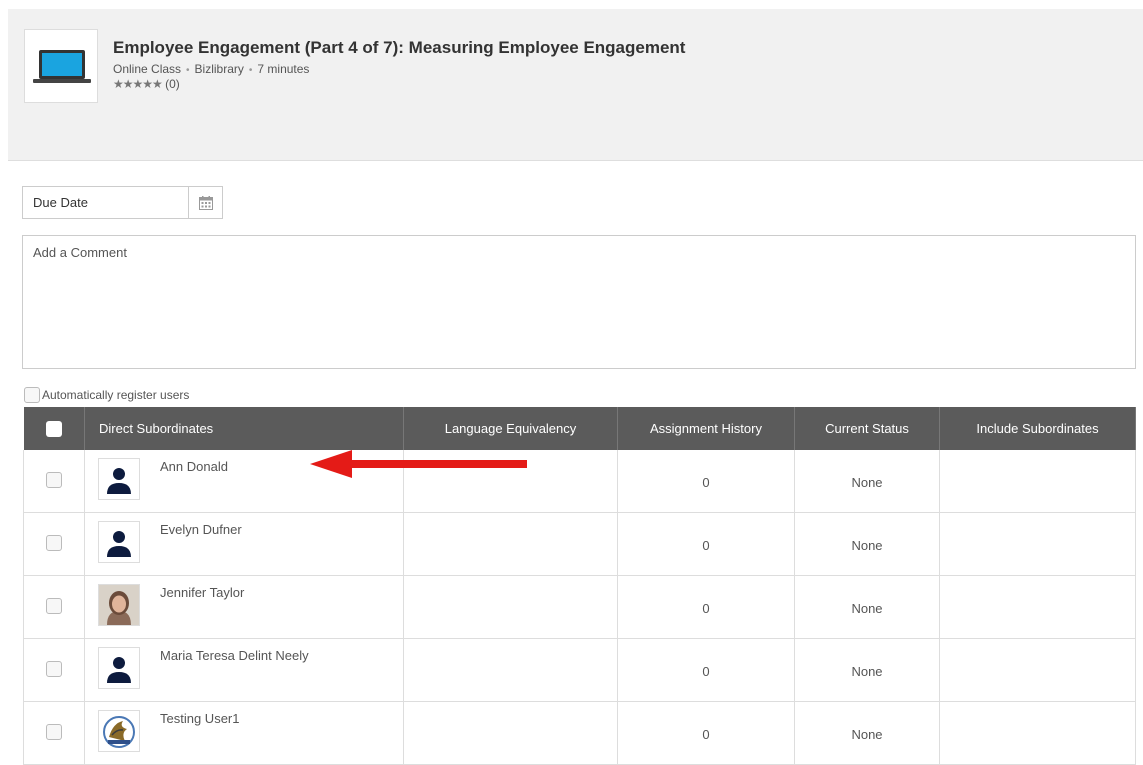 The height and width of the screenshot is (765, 1143). I want to click on rating-stars-icon: ★★★★★, so click(138, 84).